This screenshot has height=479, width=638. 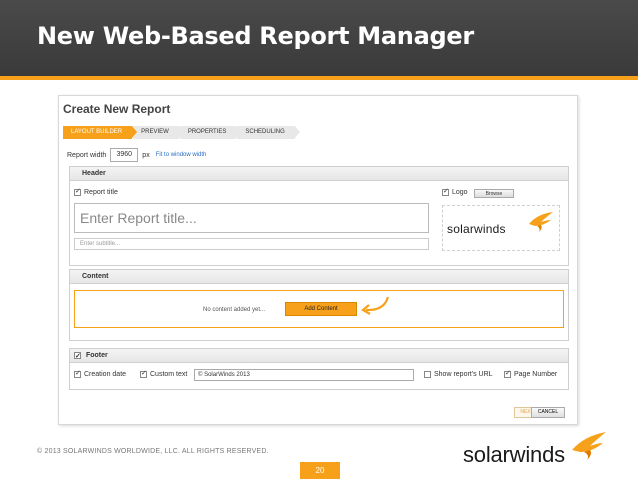 I want to click on report-width-input: 3960, so click(x=124, y=155).